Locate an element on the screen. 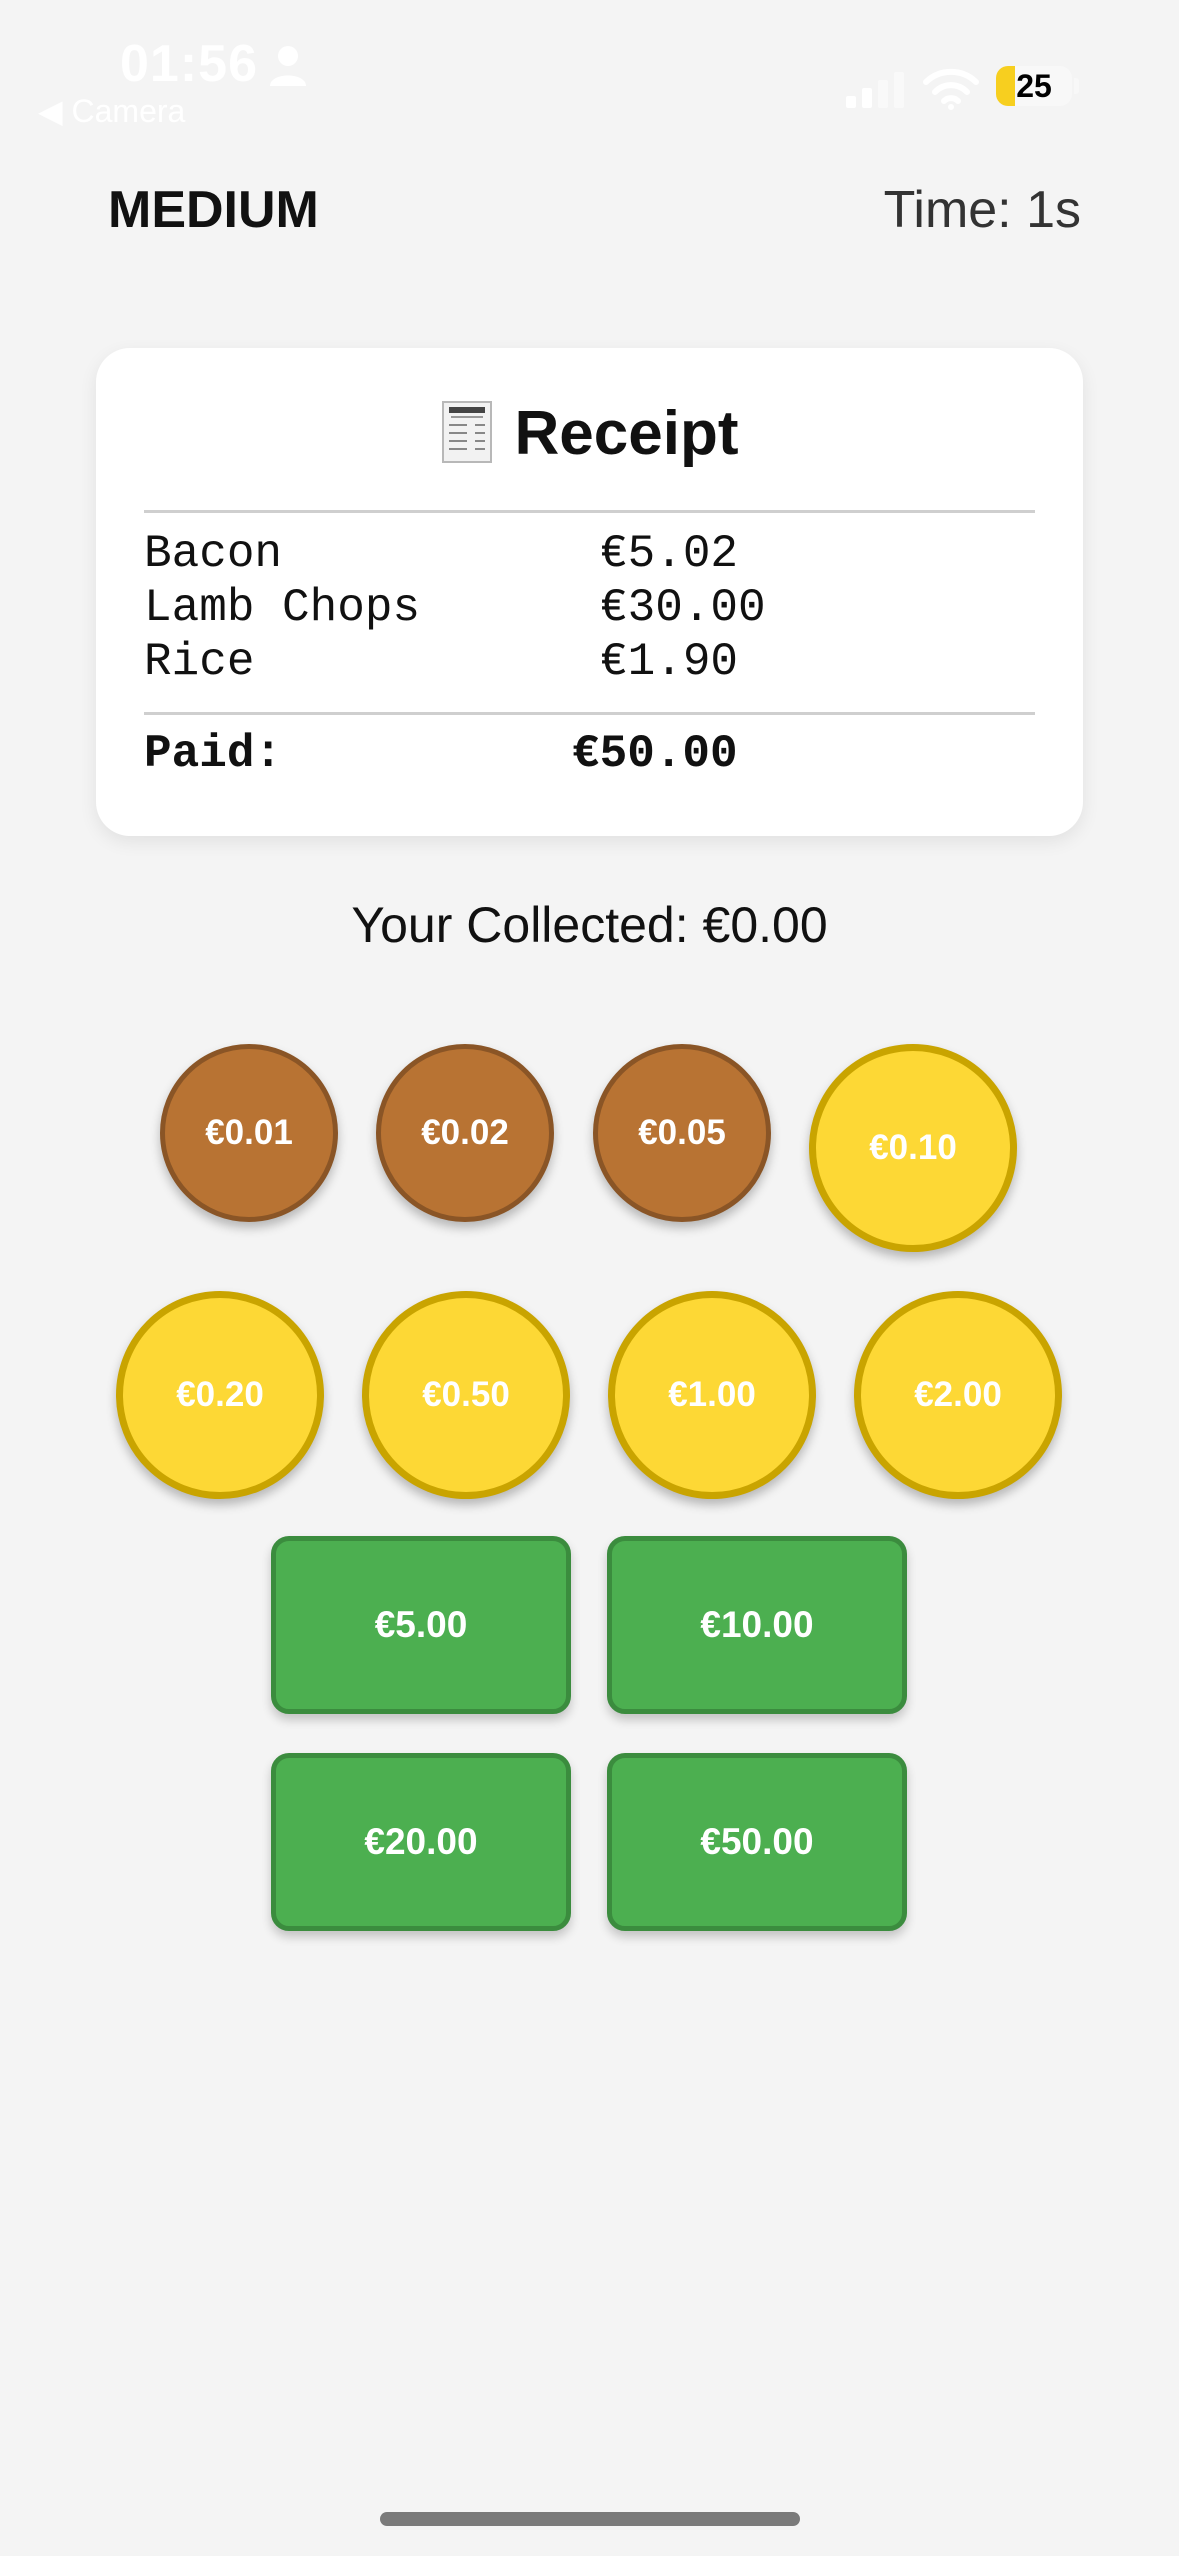 The width and height of the screenshot is (1179, 2556). battery-tip is located at coordinates (1076, 86).